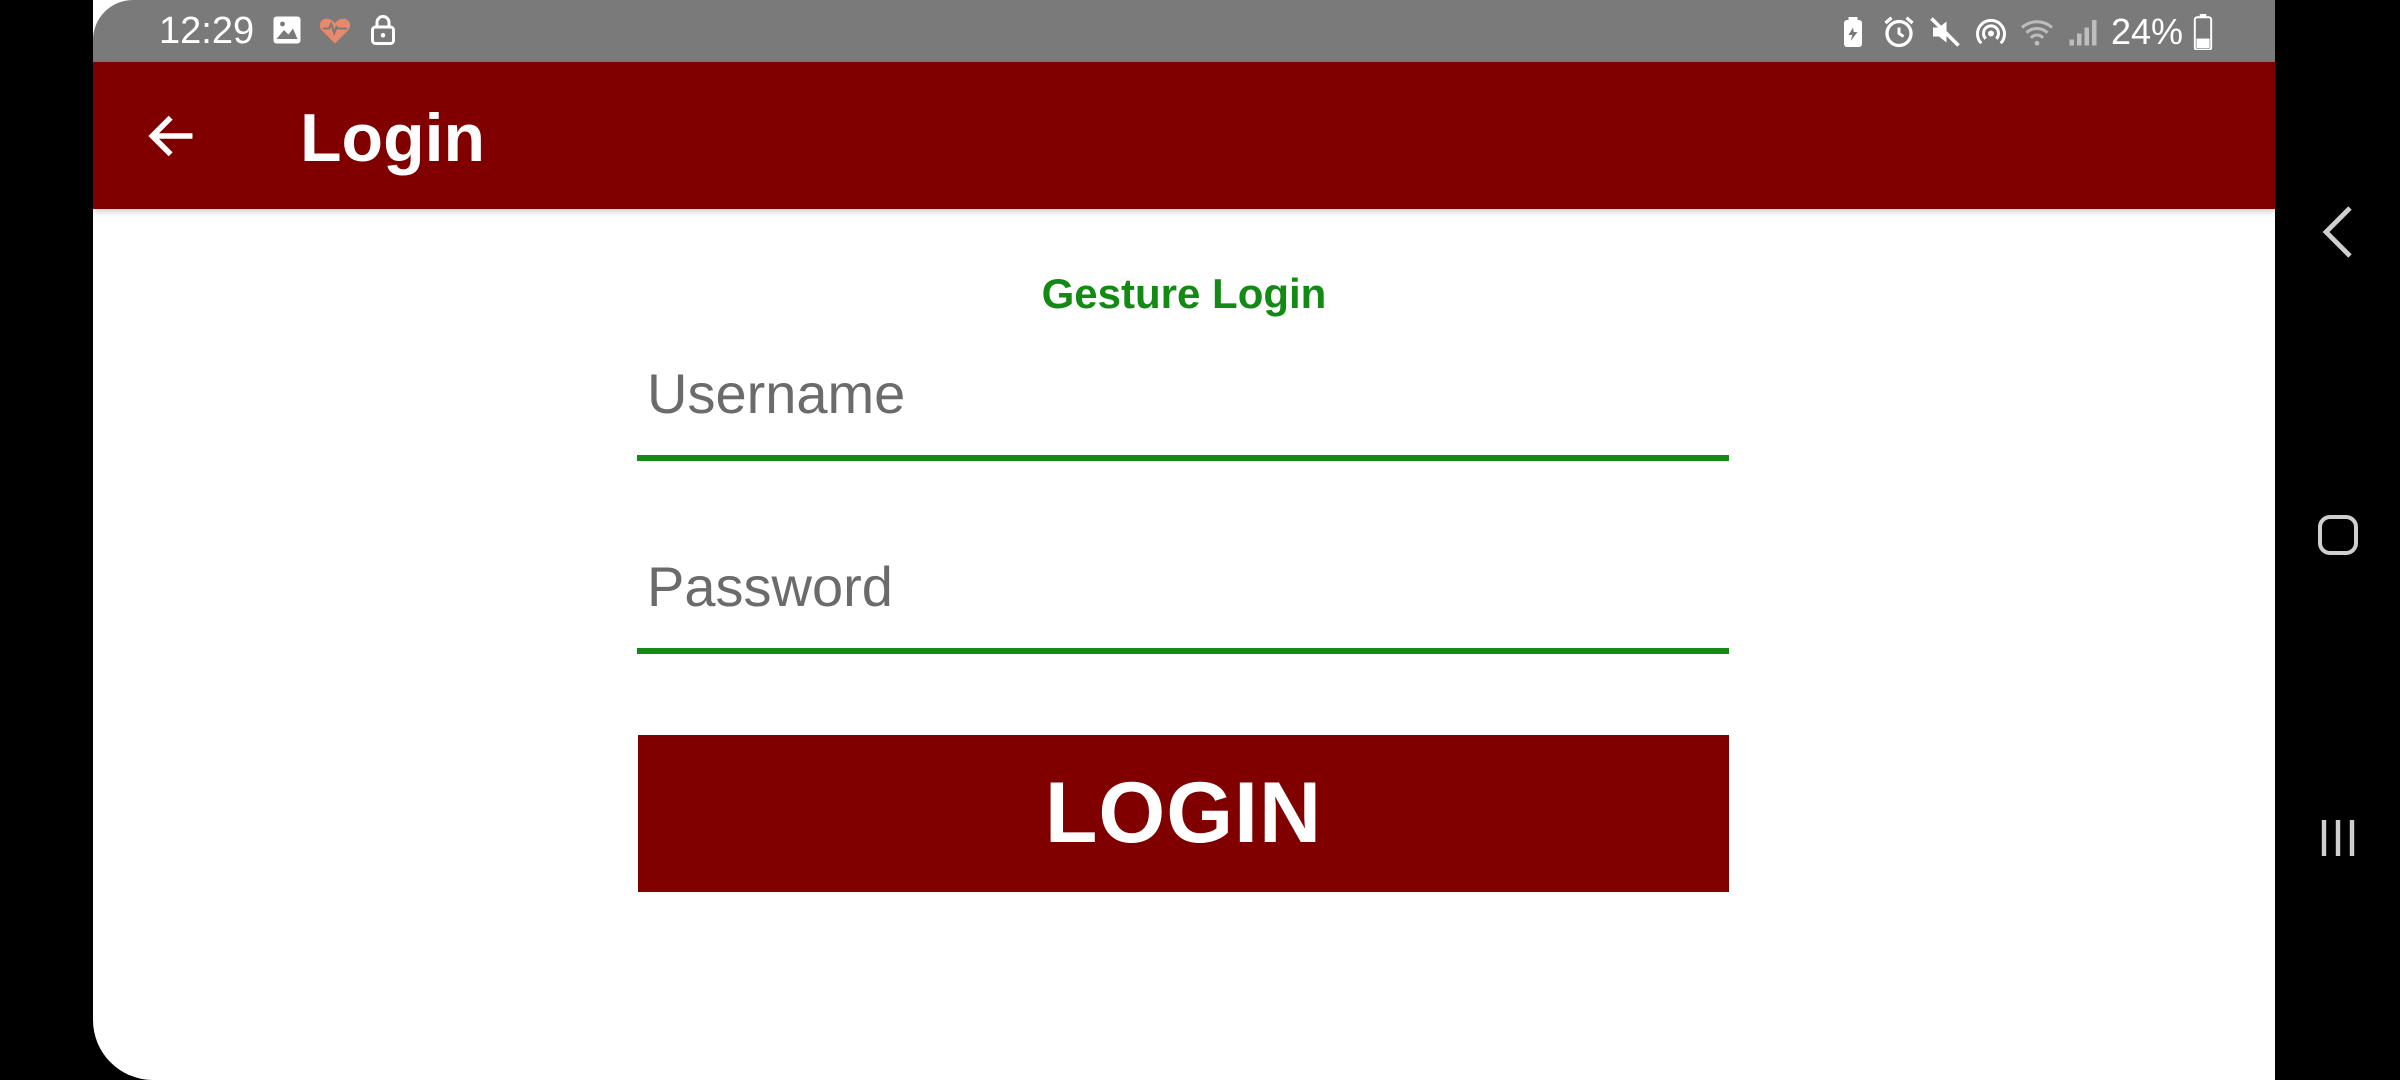 Image resolution: width=2400 pixels, height=1080 pixels. I want to click on nav-home-button, so click(2337, 535).